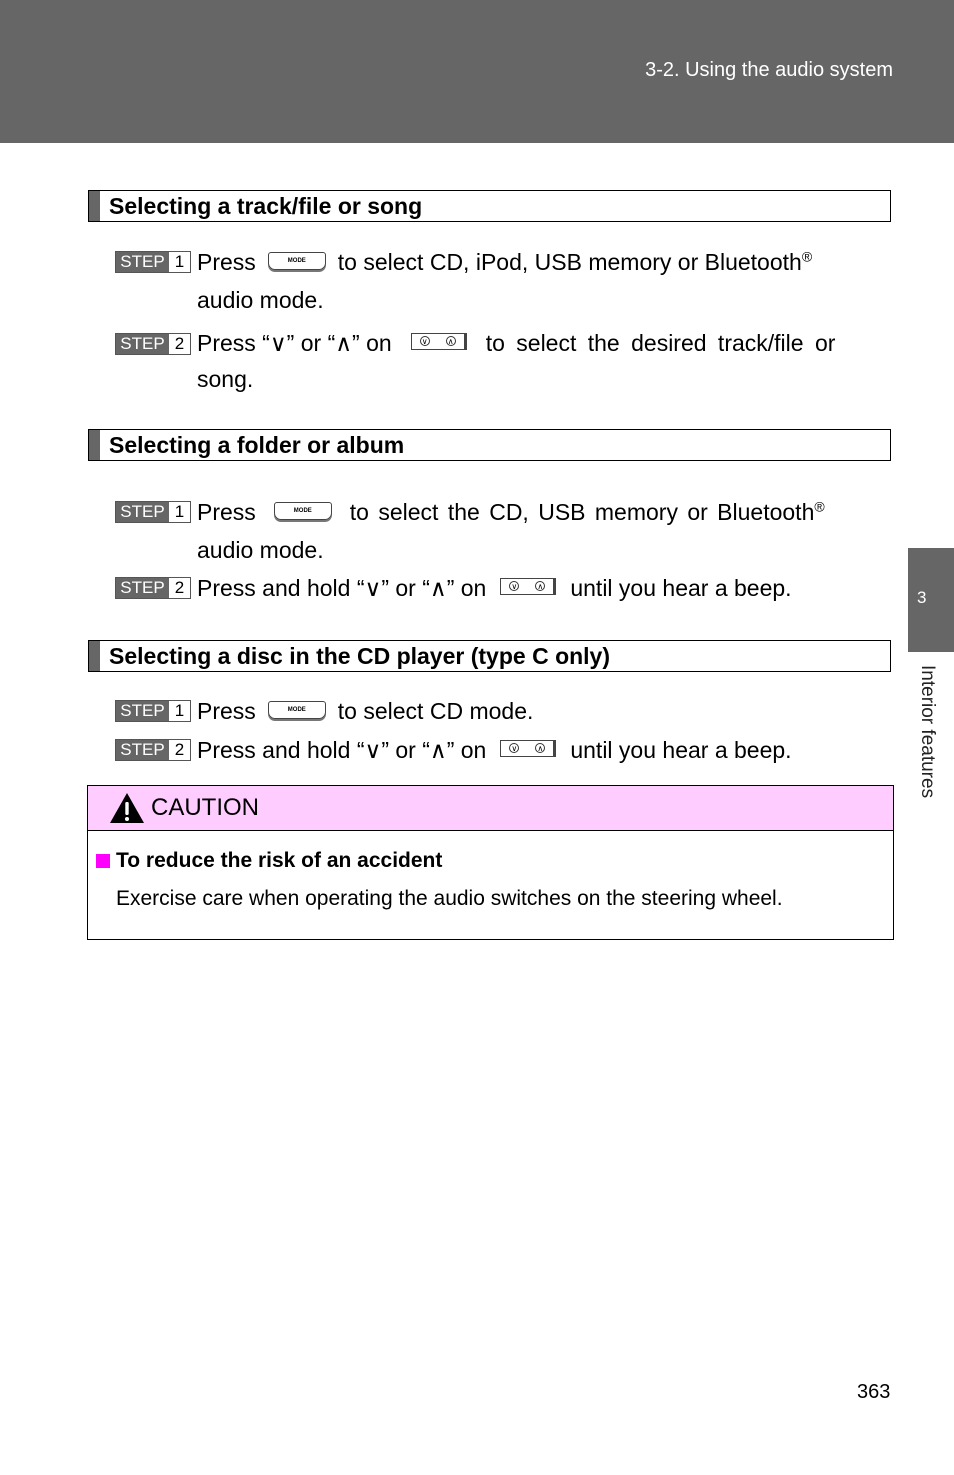 This screenshot has height=1475, width=954. What do you see at coordinates (279, 860) in the screenshot?
I see `caution-subtitle: To reduce the risk of an accident` at bounding box center [279, 860].